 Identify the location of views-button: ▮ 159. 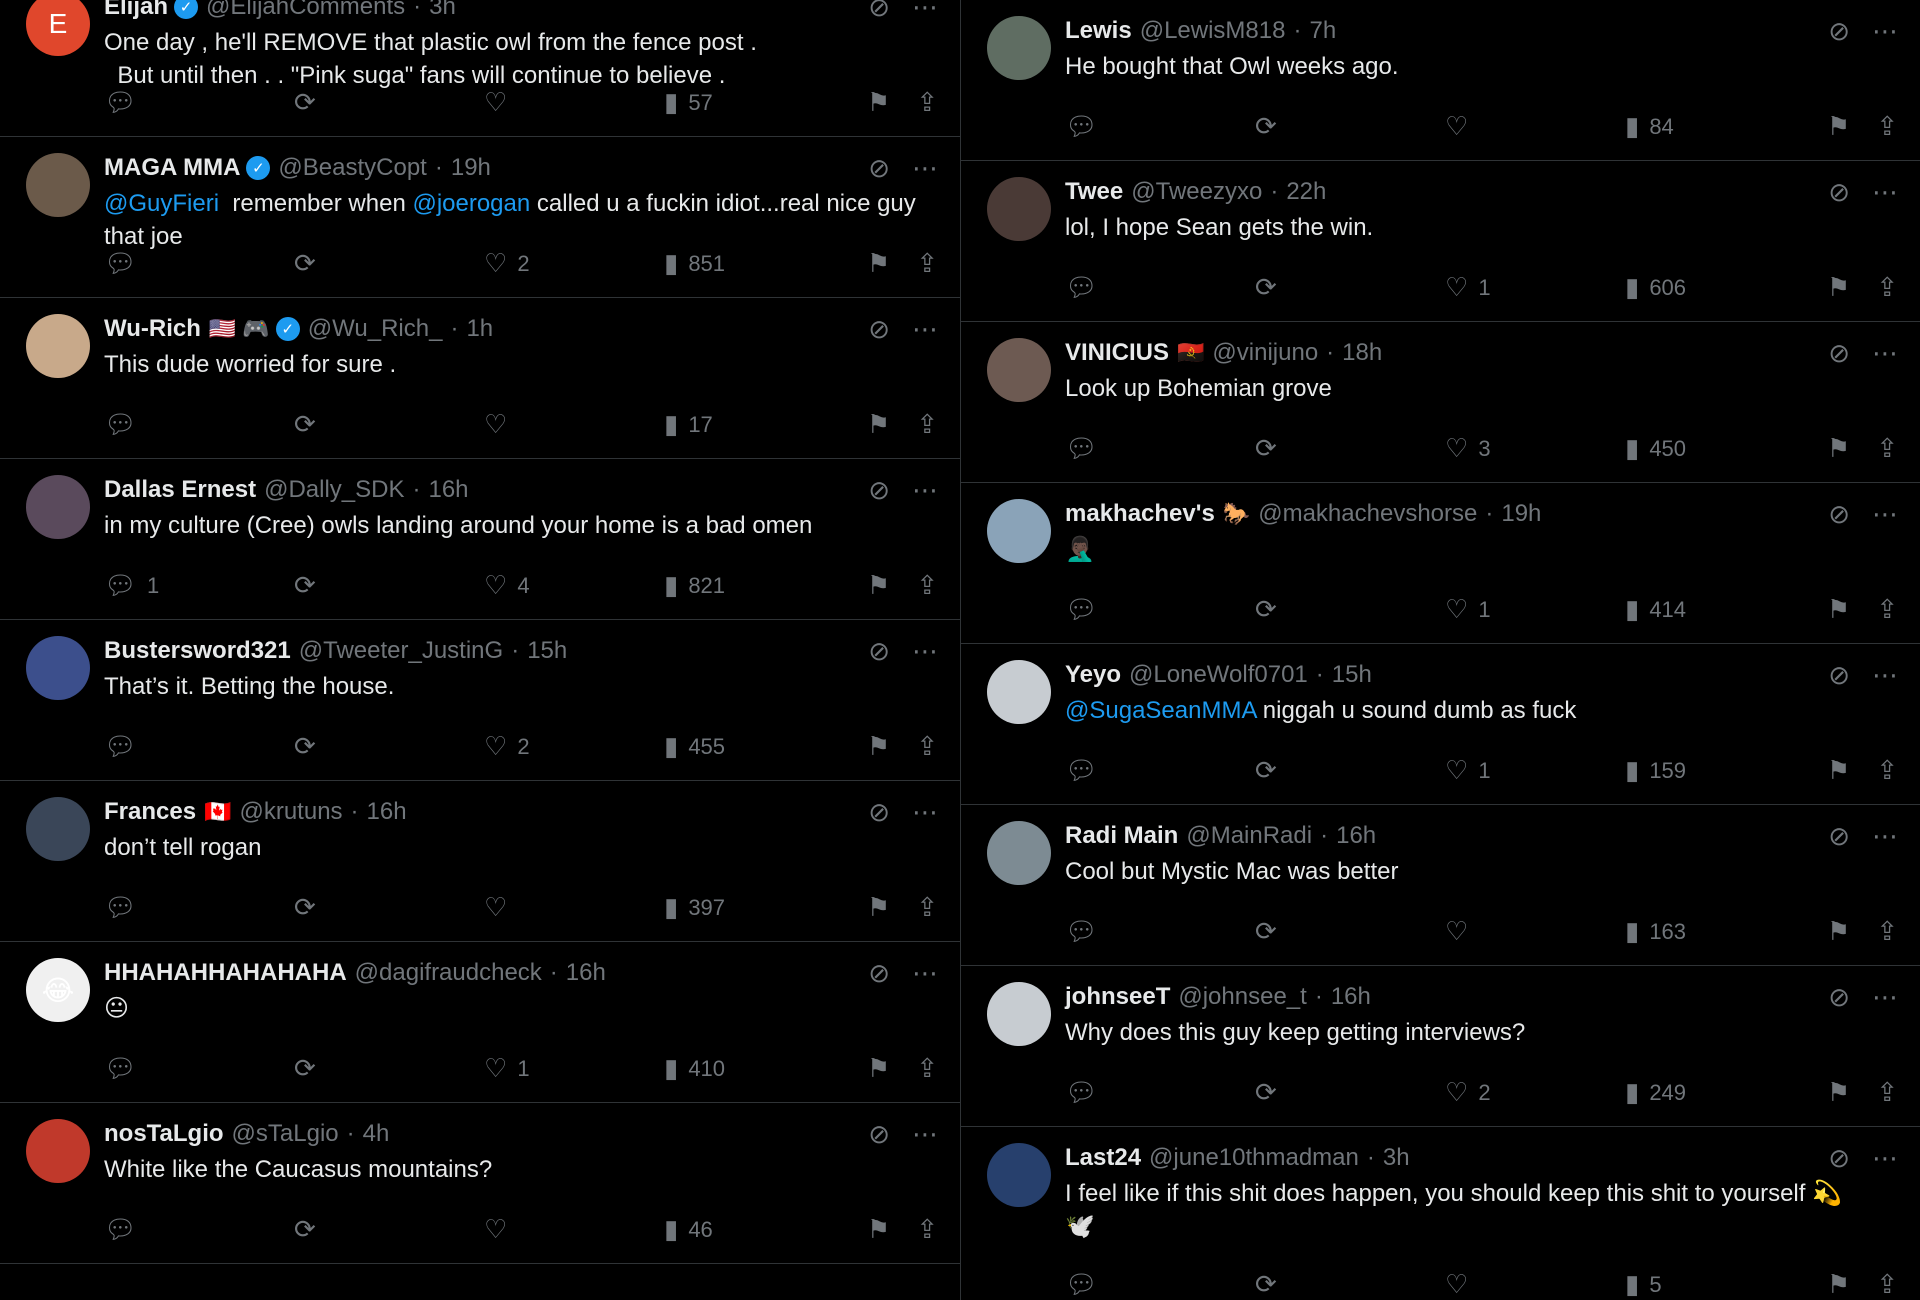
(1720, 770).